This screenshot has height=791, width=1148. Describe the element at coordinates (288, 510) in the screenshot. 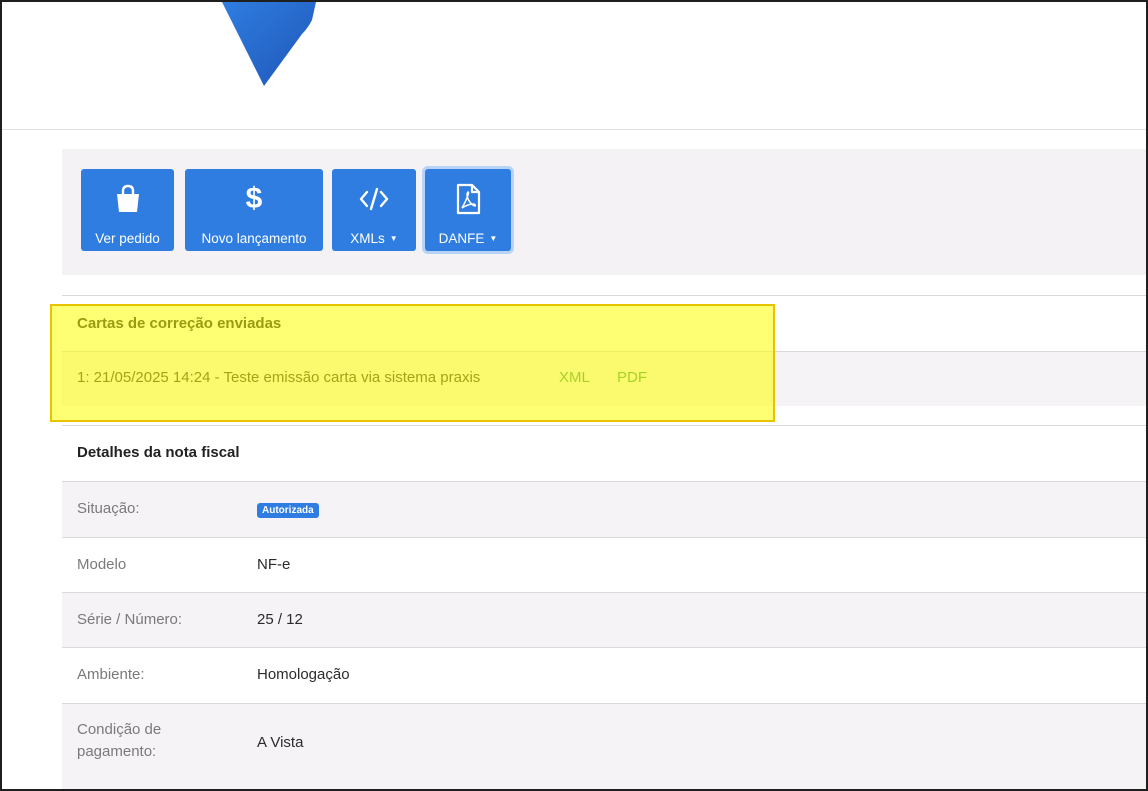

I see `status-badge: Autorizada` at that location.